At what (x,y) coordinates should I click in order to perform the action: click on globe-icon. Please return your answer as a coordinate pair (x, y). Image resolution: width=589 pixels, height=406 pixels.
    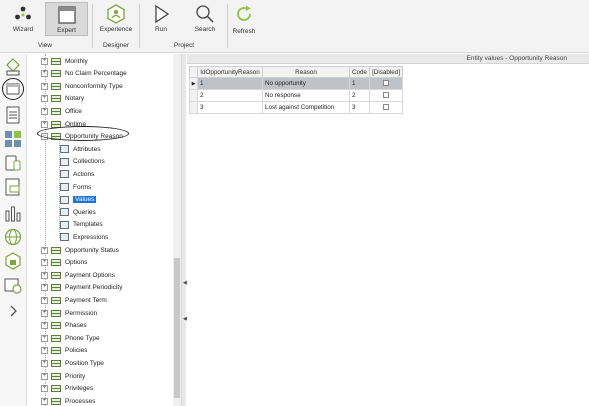
    Looking at the image, I should click on (13, 237).